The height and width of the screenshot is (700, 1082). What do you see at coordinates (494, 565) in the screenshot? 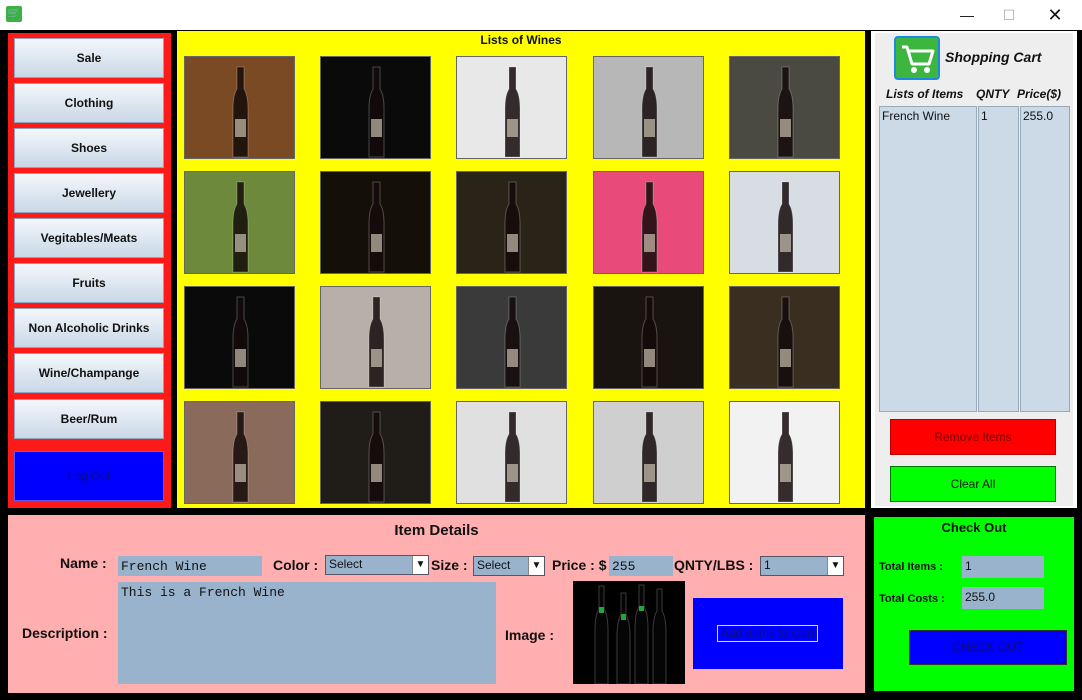
I see `size-select-value: Select` at bounding box center [494, 565].